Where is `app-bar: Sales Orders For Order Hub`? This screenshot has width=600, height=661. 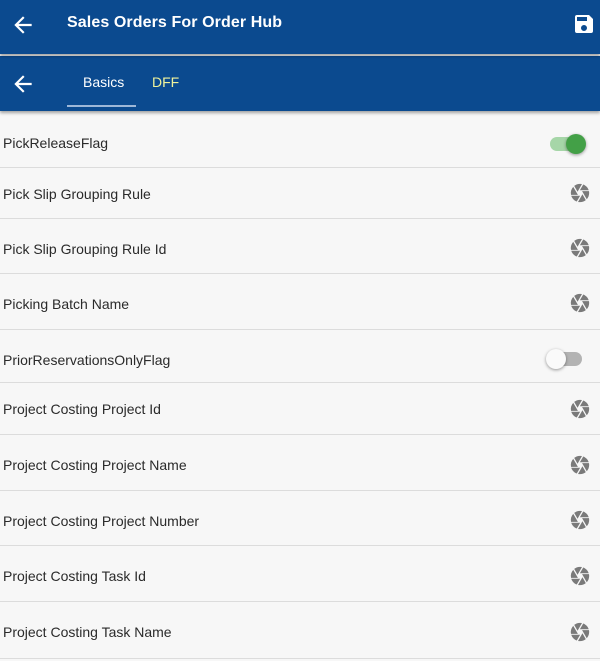
app-bar: Sales Orders For Order Hub is located at coordinates (300, 27).